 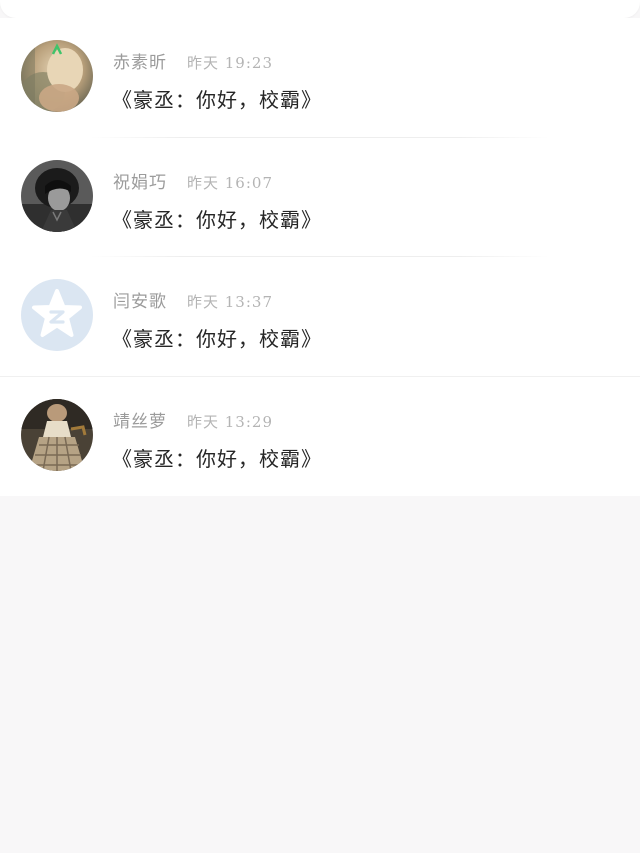 What do you see at coordinates (320, 9) in the screenshot?
I see `top-card-edge` at bounding box center [320, 9].